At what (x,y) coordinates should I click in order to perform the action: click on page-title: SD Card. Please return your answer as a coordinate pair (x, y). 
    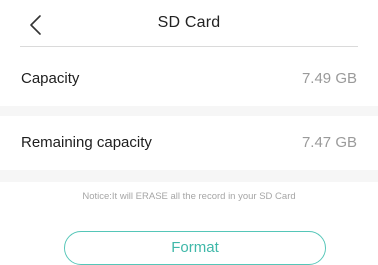
    Looking at the image, I should click on (189, 22).